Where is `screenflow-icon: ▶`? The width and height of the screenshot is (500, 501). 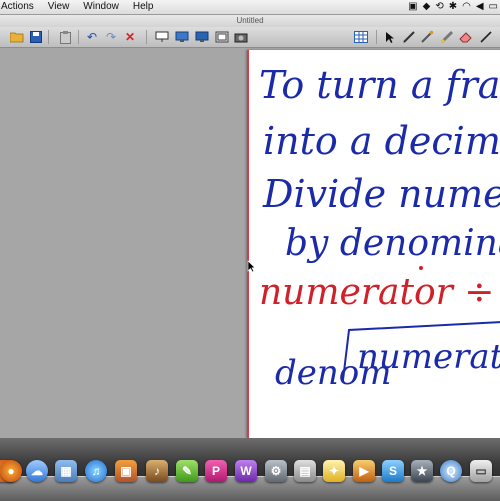 screenflow-icon: ▶ is located at coordinates (364, 471).